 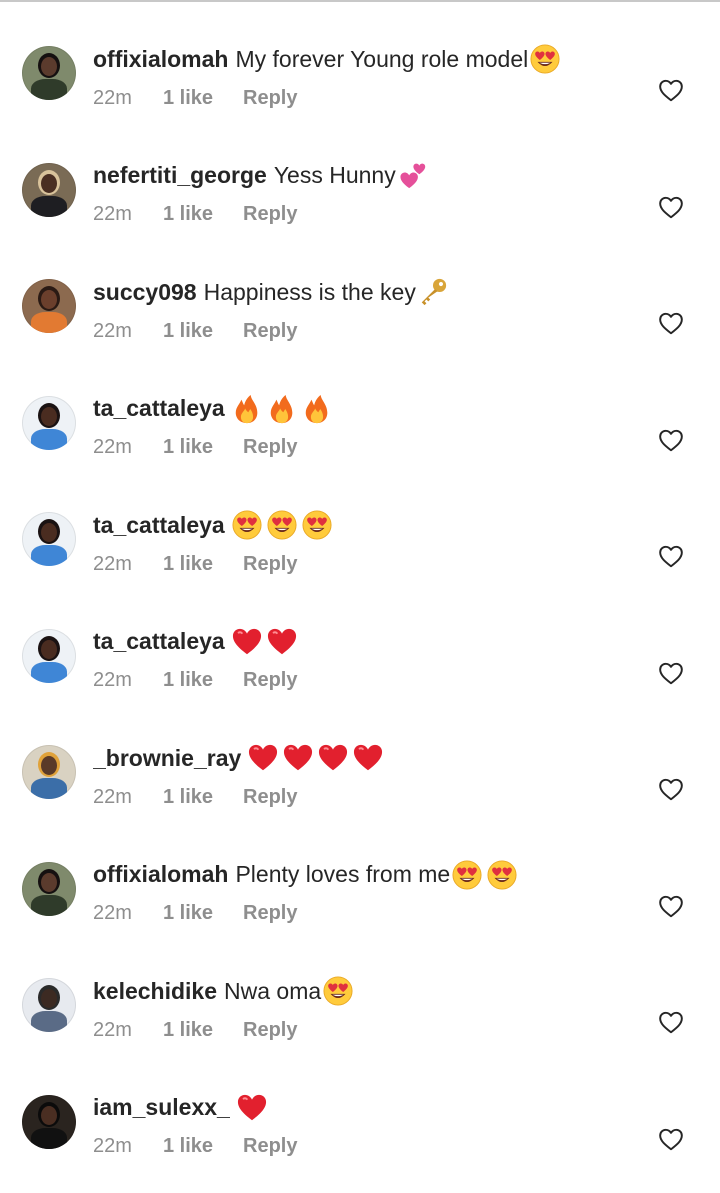 What do you see at coordinates (413, 176) in the screenshot?
I see `two-hearts-emoji` at bounding box center [413, 176].